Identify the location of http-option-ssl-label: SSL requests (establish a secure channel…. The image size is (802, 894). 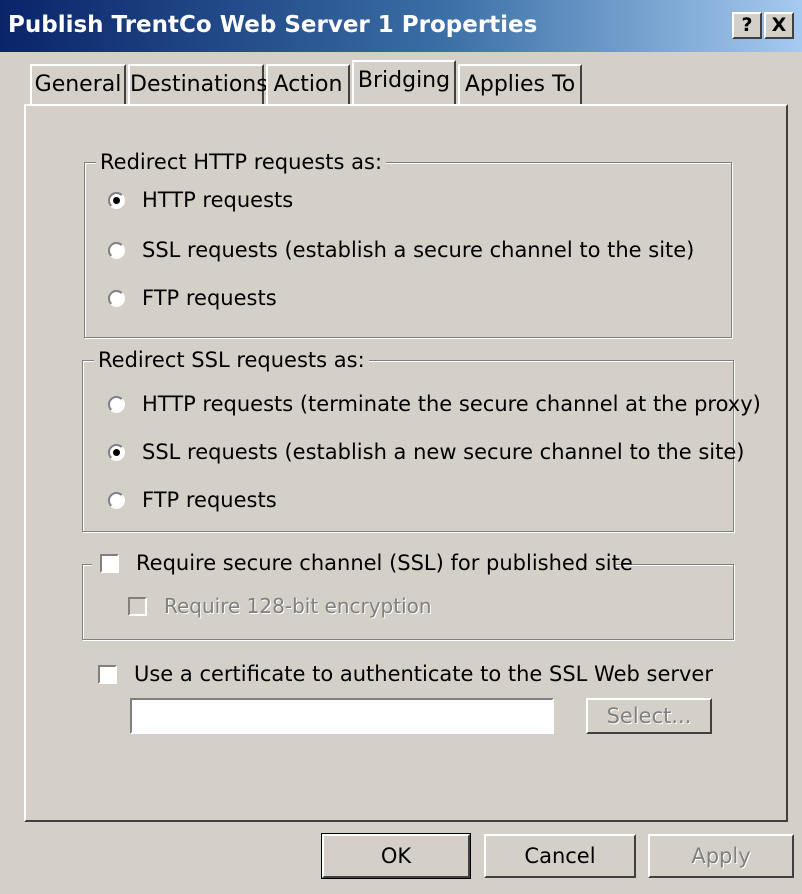
(418, 250).